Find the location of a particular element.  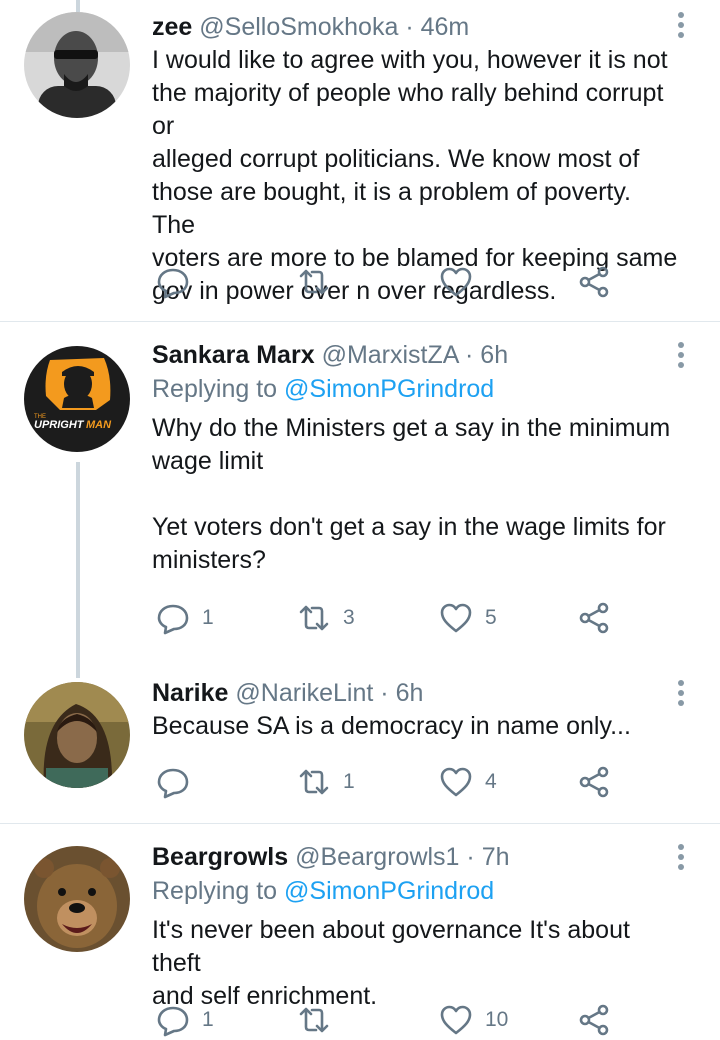

tweet-header: Narike @NarikeLint · 6h is located at coordinates (416, 693).